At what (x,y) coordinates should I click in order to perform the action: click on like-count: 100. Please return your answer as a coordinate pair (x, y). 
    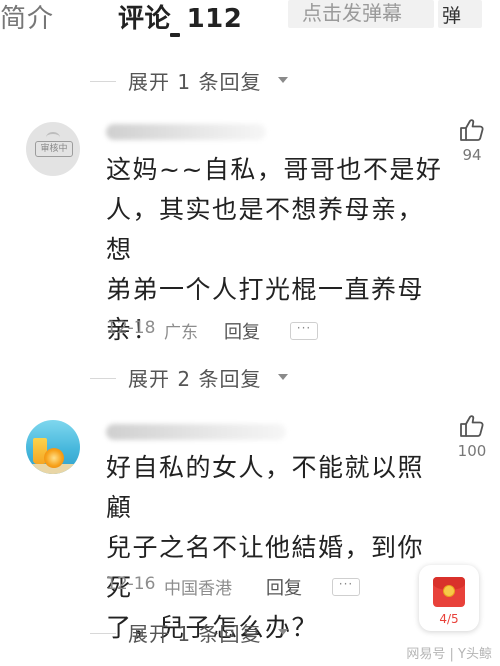
    Looking at the image, I should click on (472, 451).